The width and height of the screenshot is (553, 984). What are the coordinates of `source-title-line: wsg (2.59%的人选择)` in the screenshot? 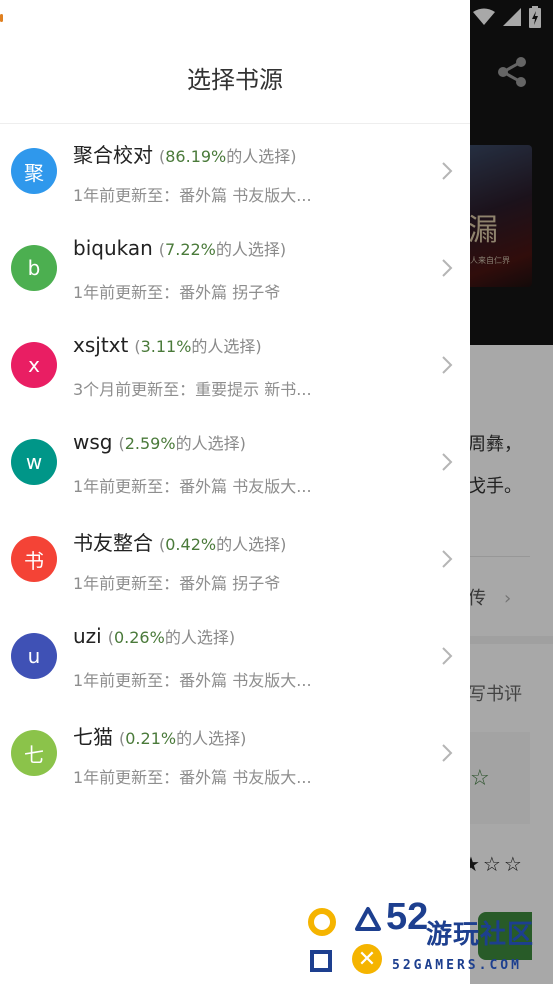 It's located at (159, 442).